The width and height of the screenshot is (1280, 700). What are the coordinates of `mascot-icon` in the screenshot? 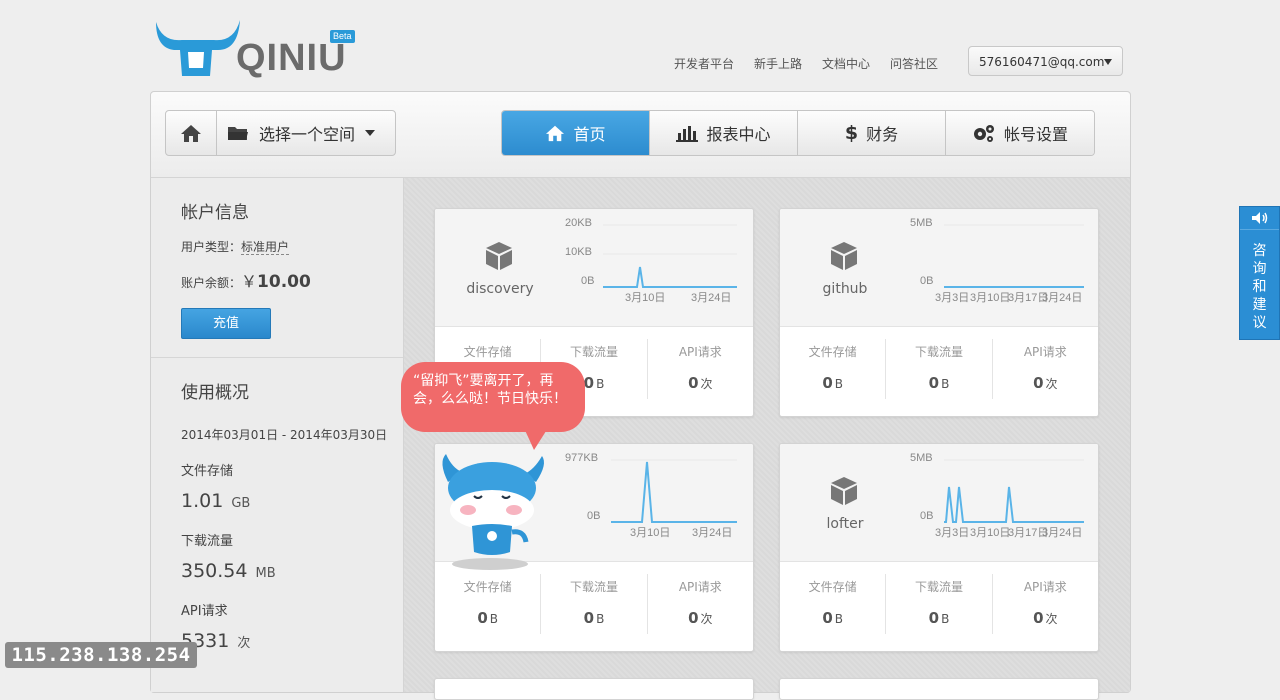 It's located at (494, 512).